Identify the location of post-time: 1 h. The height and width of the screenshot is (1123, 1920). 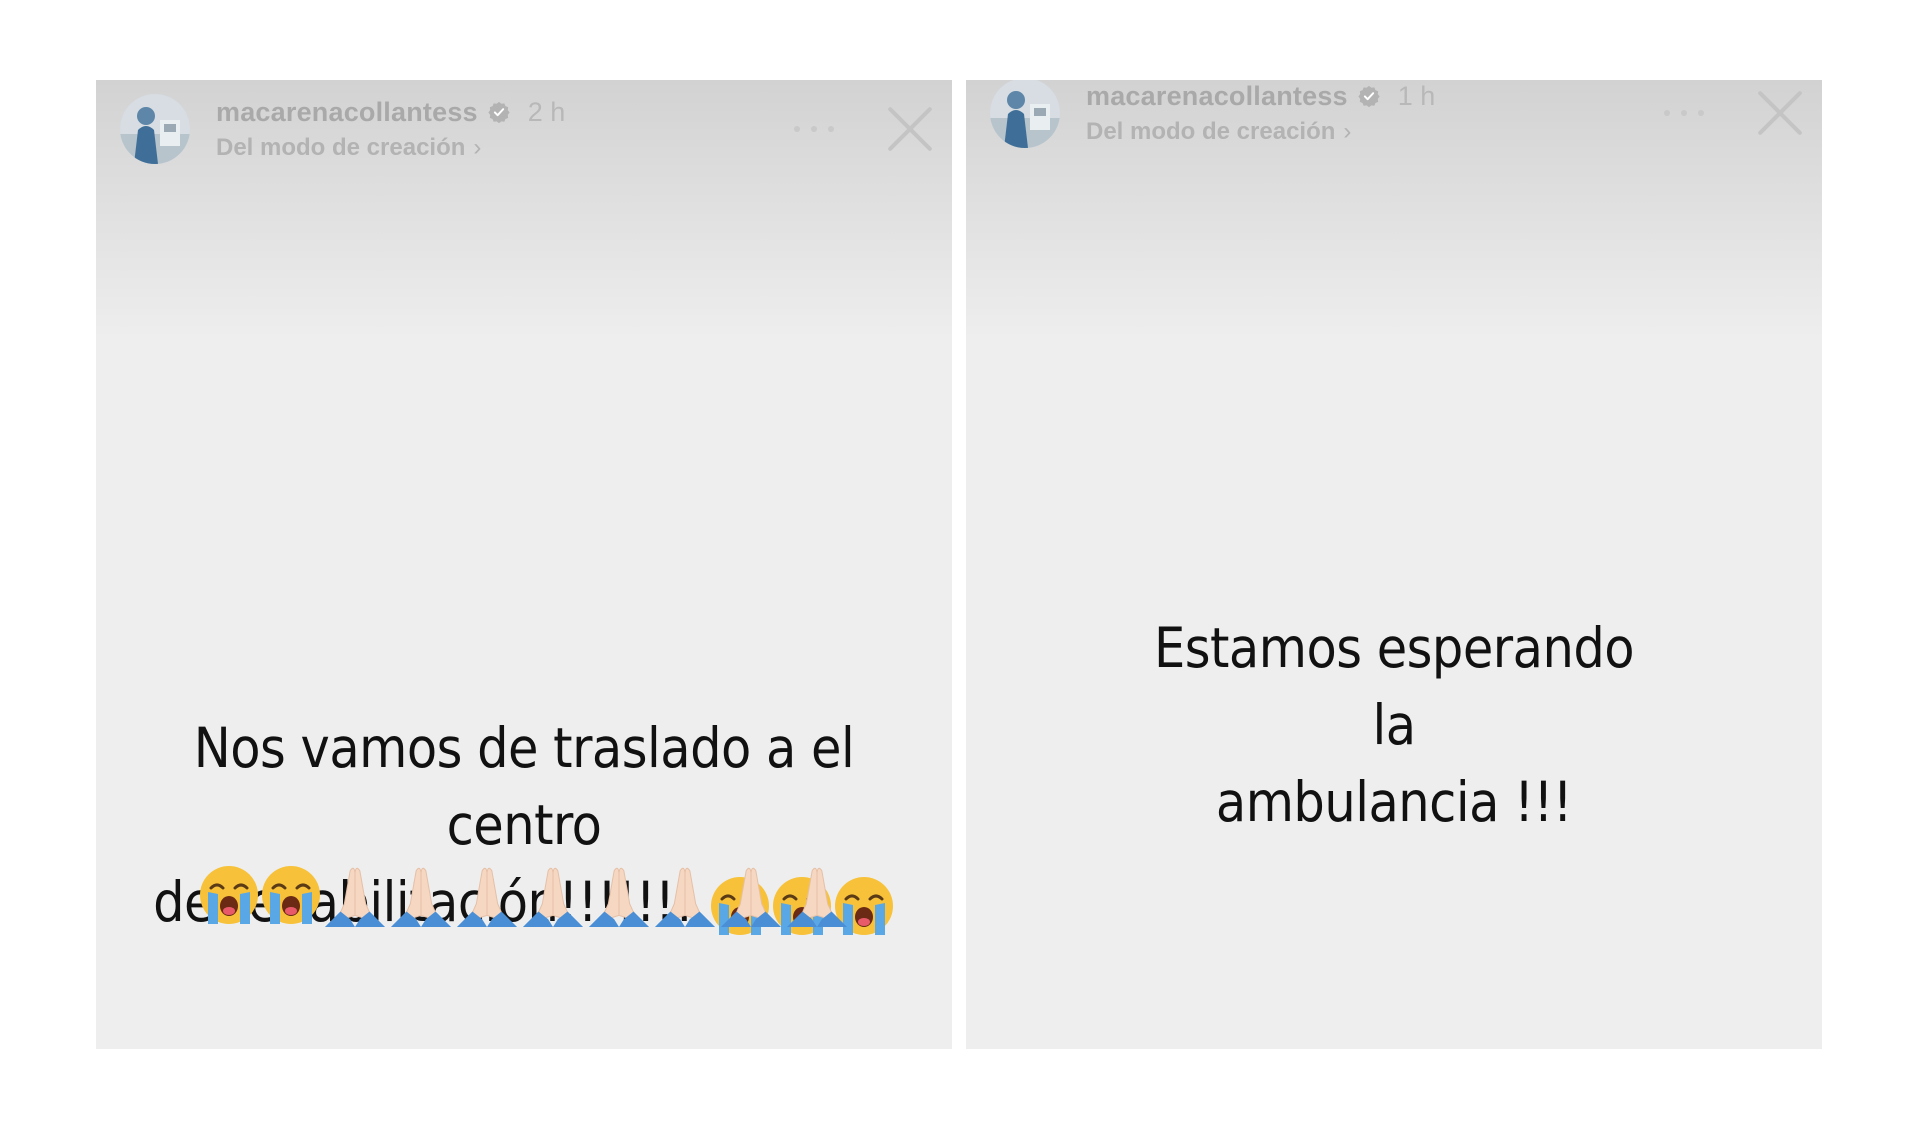
(1416, 95).